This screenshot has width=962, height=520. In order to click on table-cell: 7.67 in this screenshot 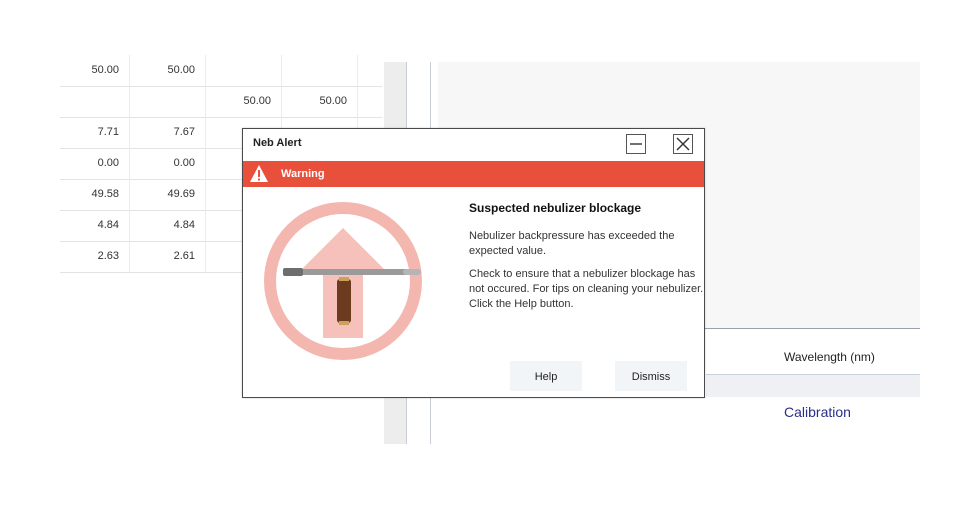, I will do `click(168, 132)`.